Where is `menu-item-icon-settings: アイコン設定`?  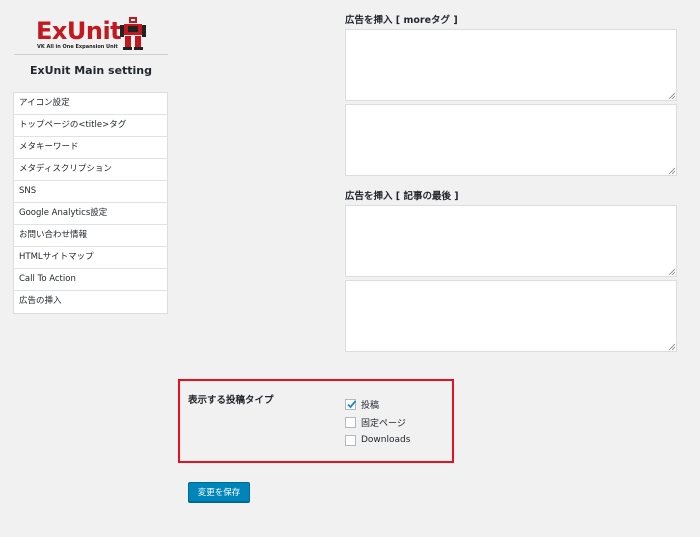
menu-item-icon-settings: アイコン設定 is located at coordinates (90, 104).